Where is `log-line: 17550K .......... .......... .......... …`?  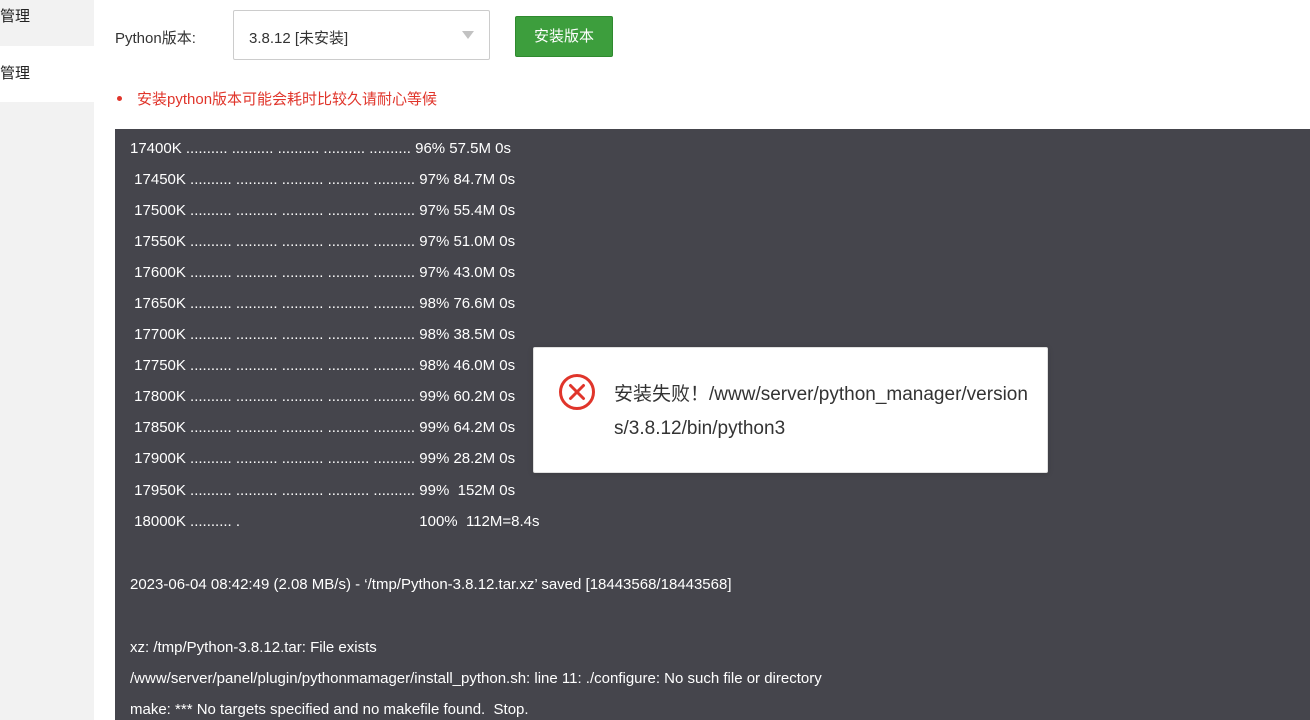
log-line: 17550K .......... .......... .......... … is located at coordinates (323, 241).